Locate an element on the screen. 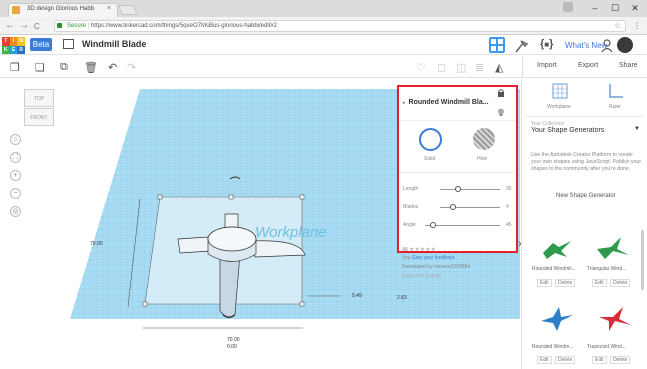  sidebar-scrollbar is located at coordinates (642, 260).